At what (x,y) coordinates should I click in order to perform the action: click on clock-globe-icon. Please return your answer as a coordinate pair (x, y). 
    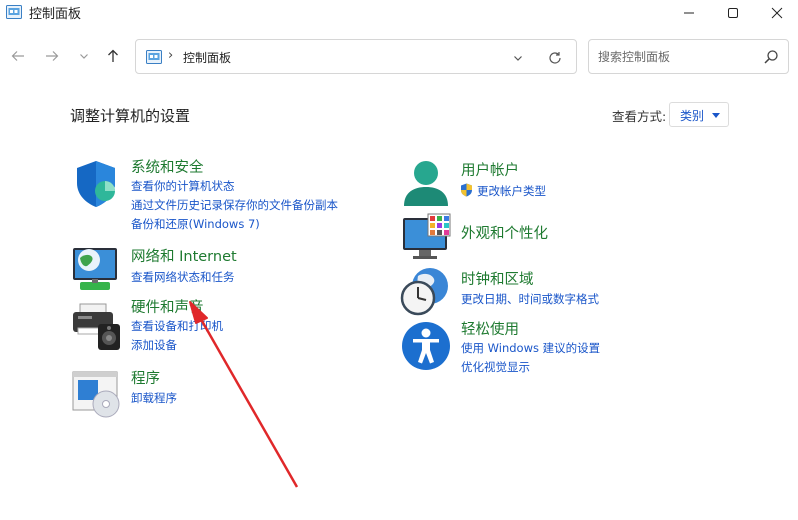
    Looking at the image, I should click on (426, 292).